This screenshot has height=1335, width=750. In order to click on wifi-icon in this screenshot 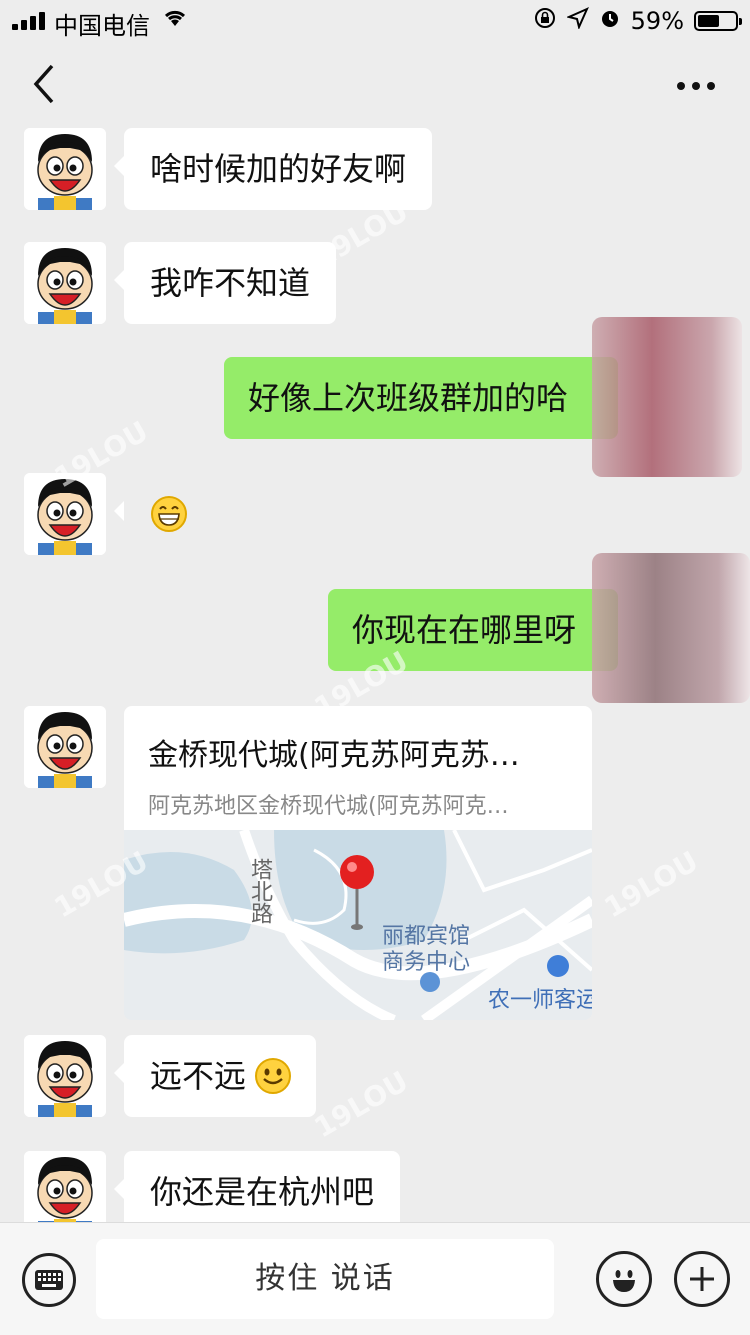, I will do `click(175, 20)`.